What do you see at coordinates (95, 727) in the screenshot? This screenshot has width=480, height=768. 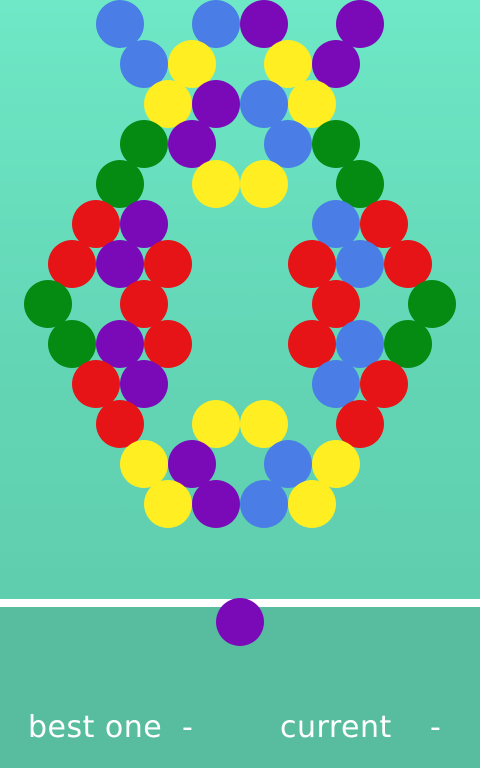 I see `best-score-label: best one` at bounding box center [95, 727].